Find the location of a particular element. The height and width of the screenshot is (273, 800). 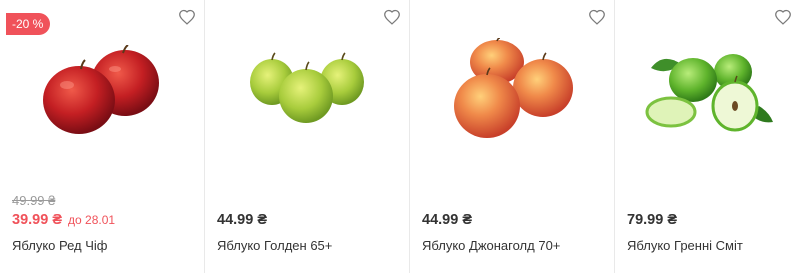

product-name: Яблуко Голден 65+ is located at coordinates (274, 245).